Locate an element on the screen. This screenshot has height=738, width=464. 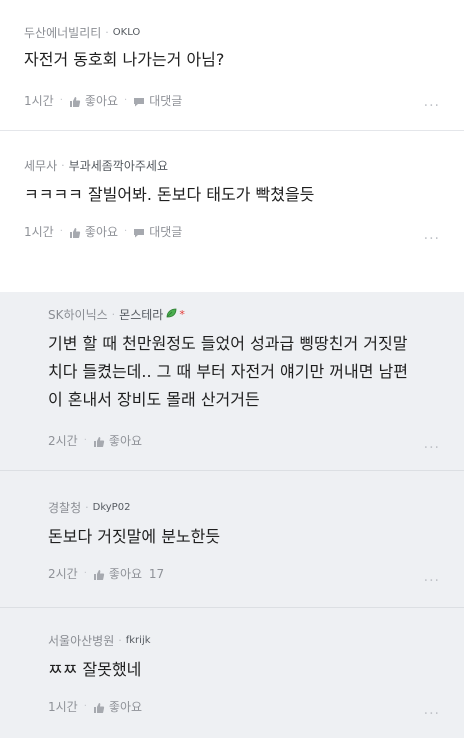
company-label: 서울아산병원 is located at coordinates (81, 641).